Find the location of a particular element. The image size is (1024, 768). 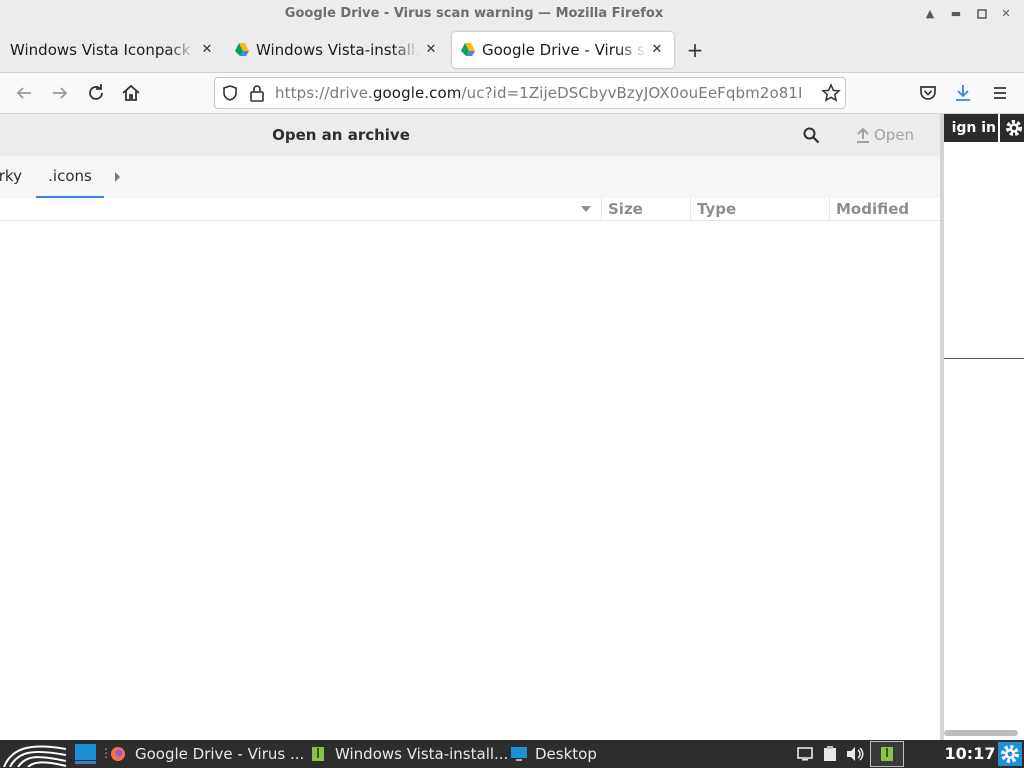

home-icon is located at coordinates (131, 92).